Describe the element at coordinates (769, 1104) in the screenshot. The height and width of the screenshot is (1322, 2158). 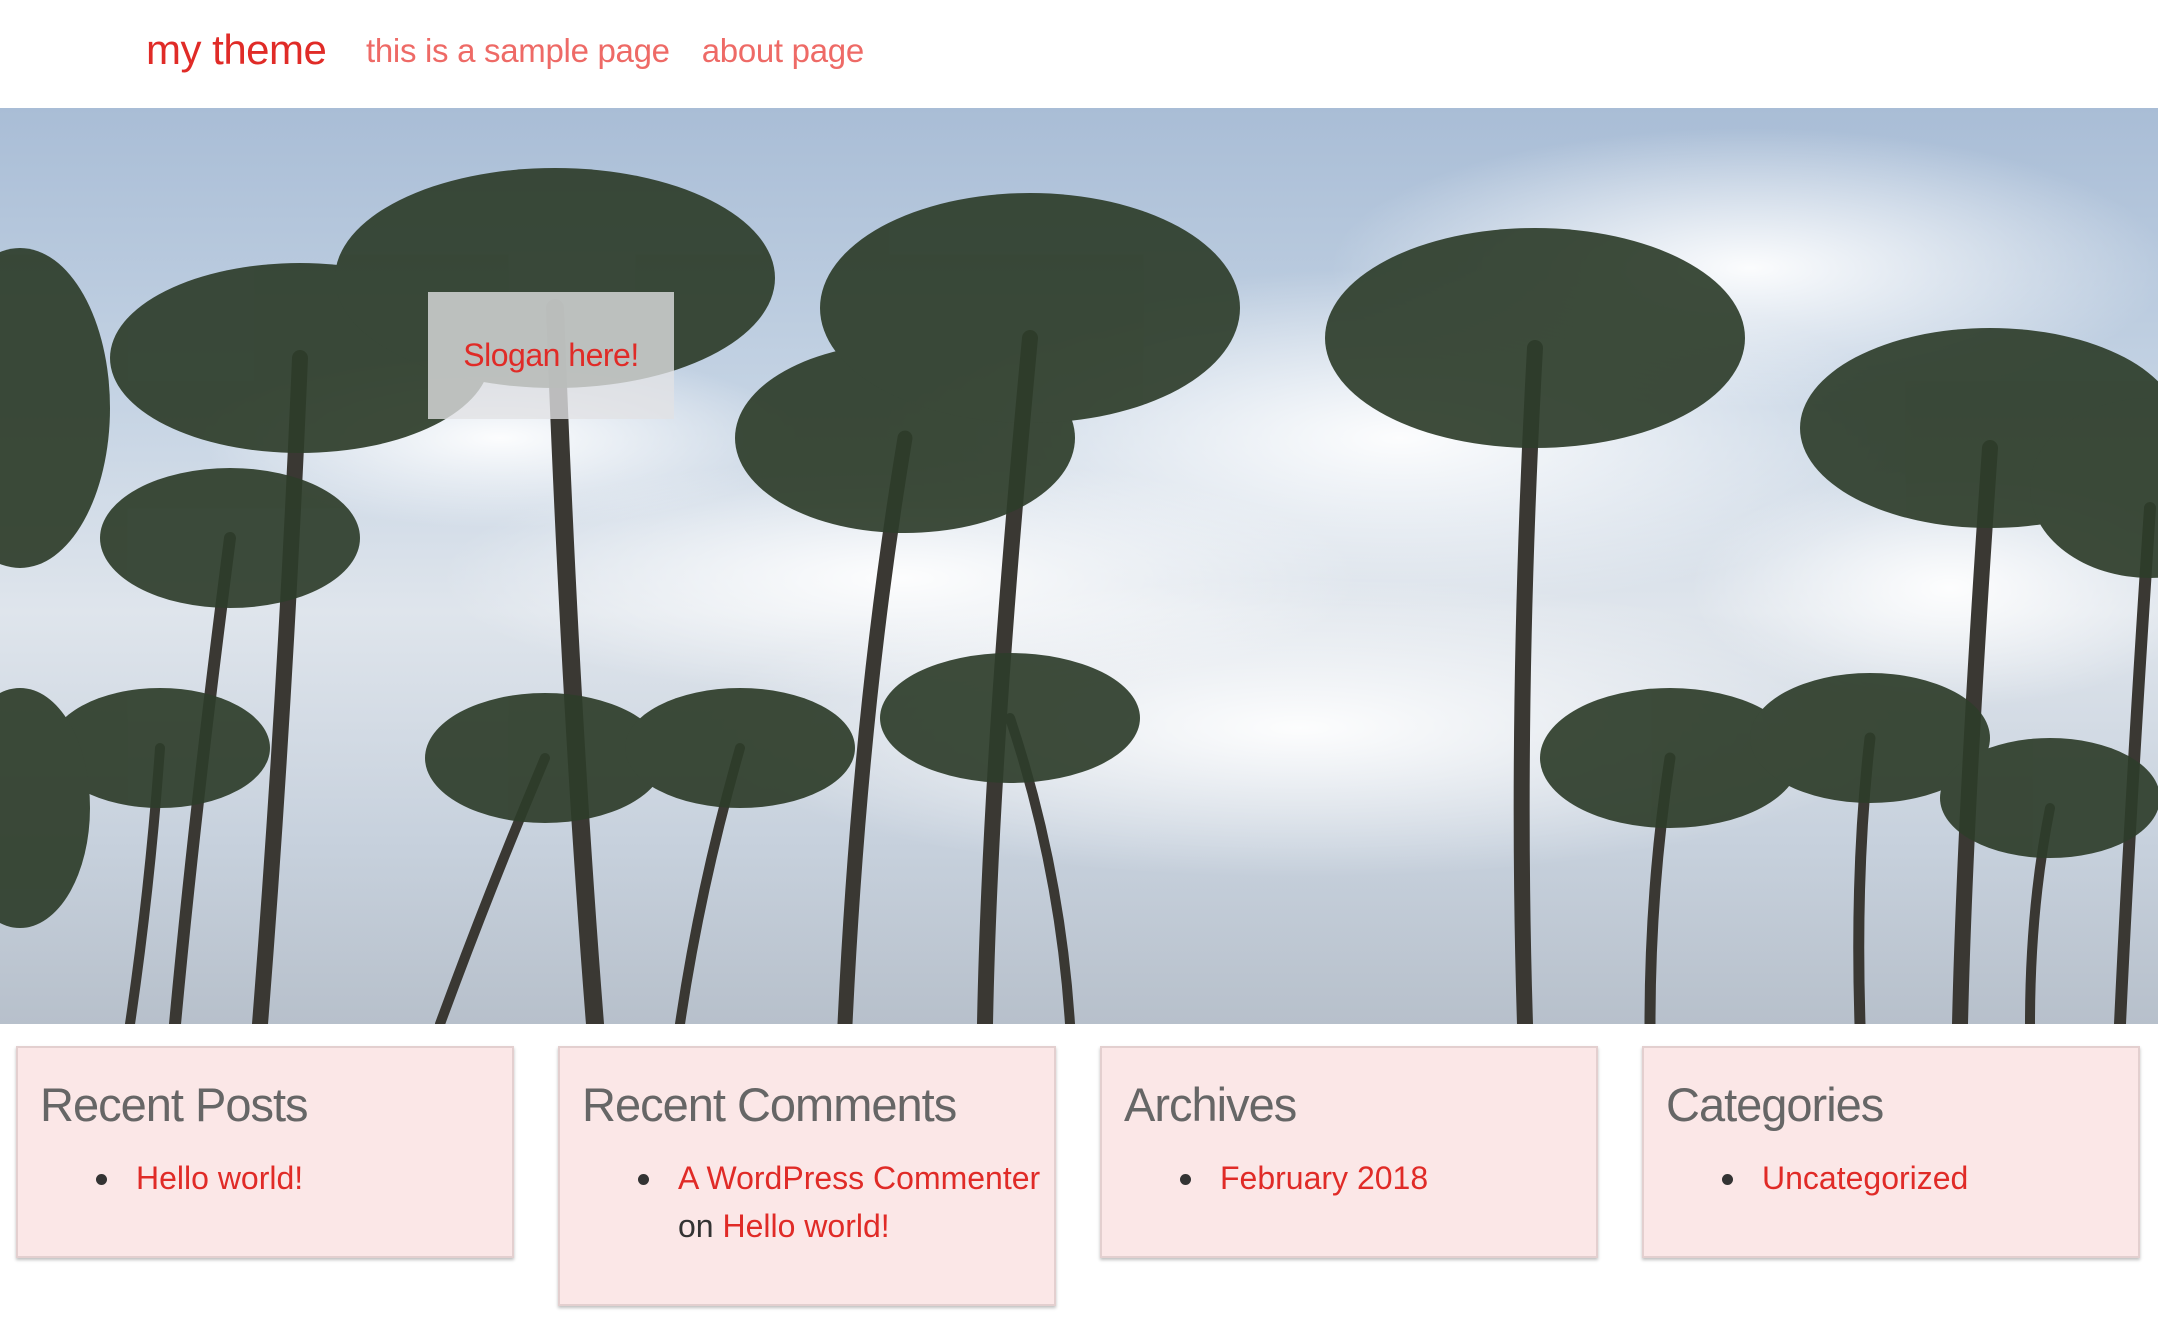
I see `widget-title-recent-comments: Recent Comments` at that location.